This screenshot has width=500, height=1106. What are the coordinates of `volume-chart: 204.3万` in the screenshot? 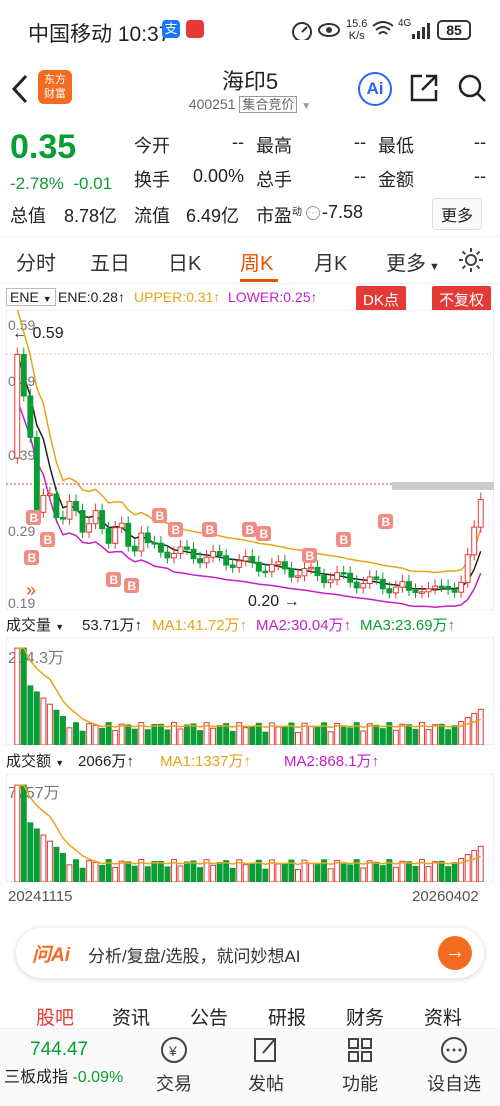 It's located at (250, 691).